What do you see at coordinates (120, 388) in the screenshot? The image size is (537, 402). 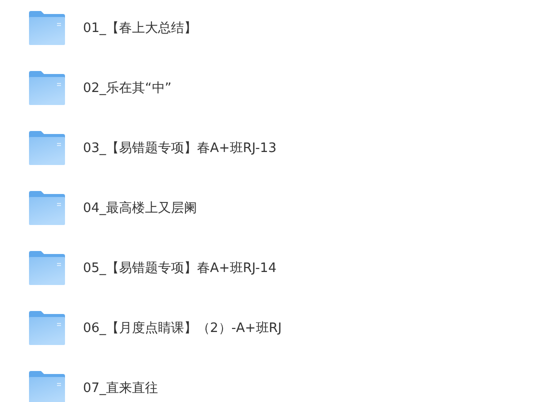 I see `folder-name: 07_直来直往` at bounding box center [120, 388].